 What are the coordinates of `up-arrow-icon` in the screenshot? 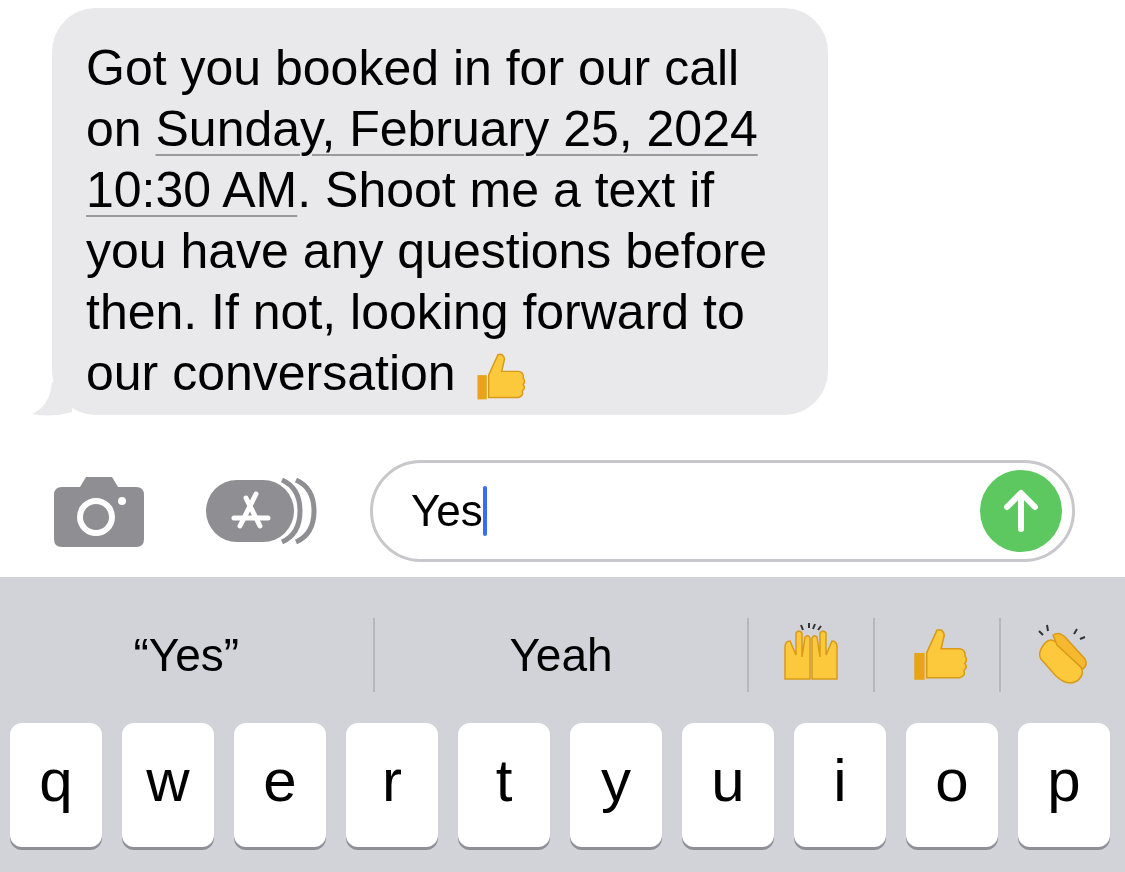 It's located at (1021, 511).